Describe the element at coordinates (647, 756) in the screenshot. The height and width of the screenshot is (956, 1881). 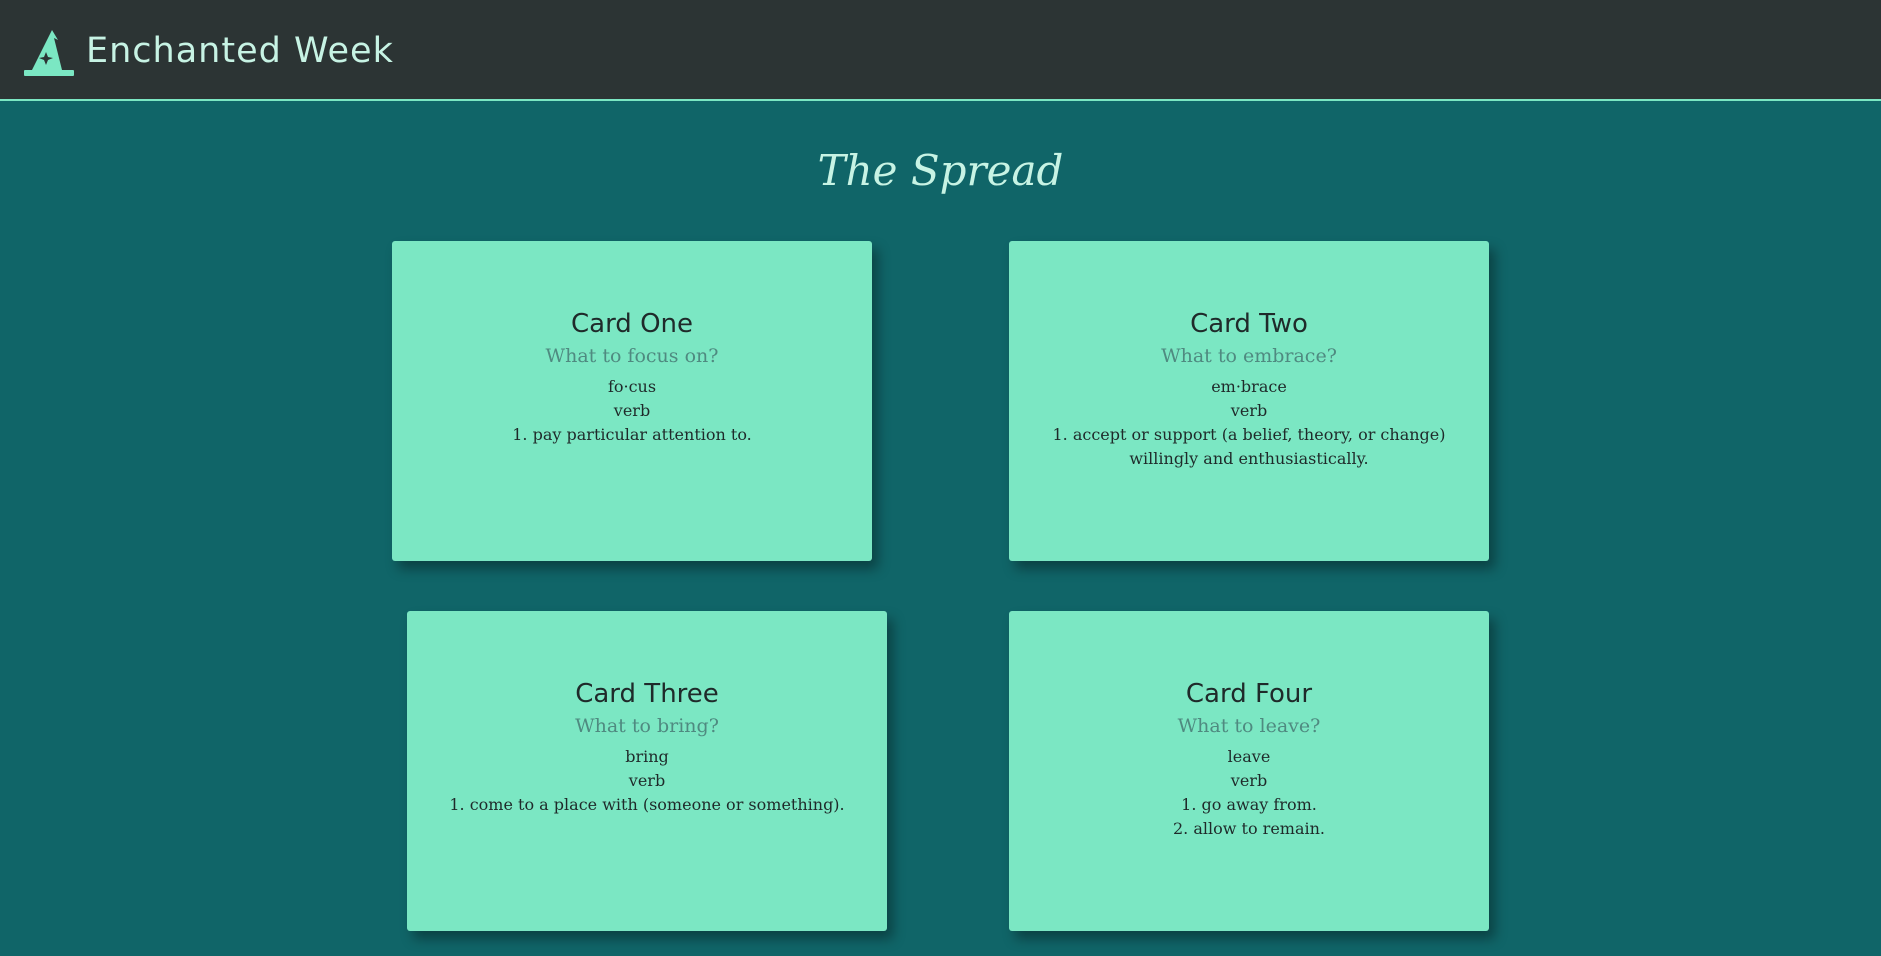
I see `card-word: bring` at that location.